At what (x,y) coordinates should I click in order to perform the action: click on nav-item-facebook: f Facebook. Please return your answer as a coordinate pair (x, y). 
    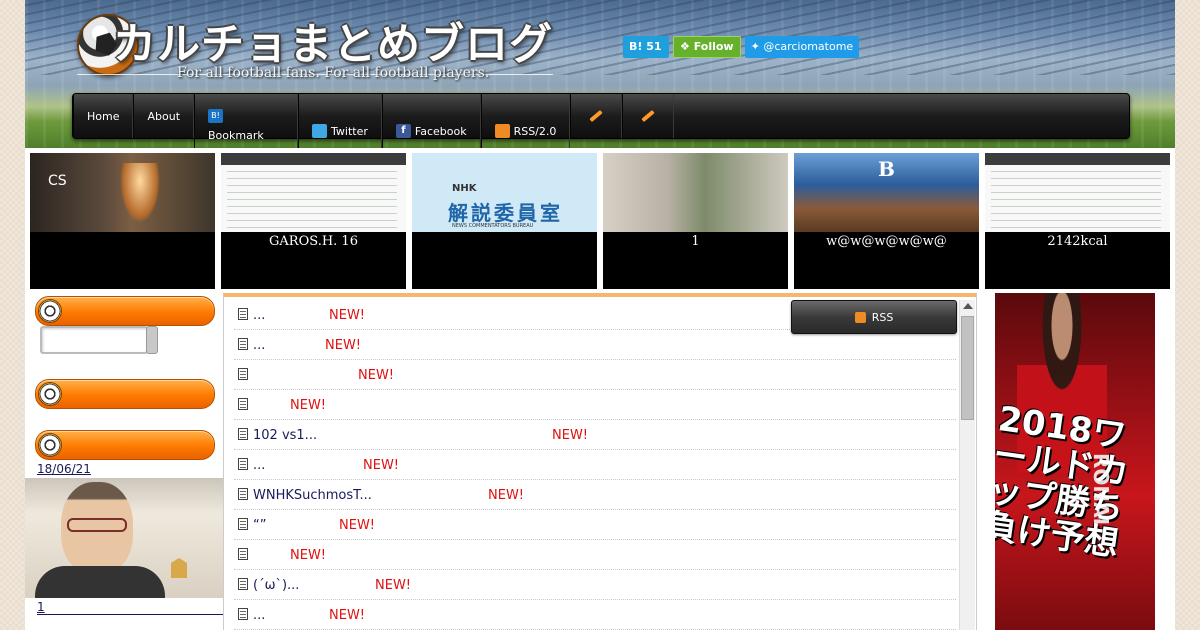
    Looking at the image, I should click on (431, 121).